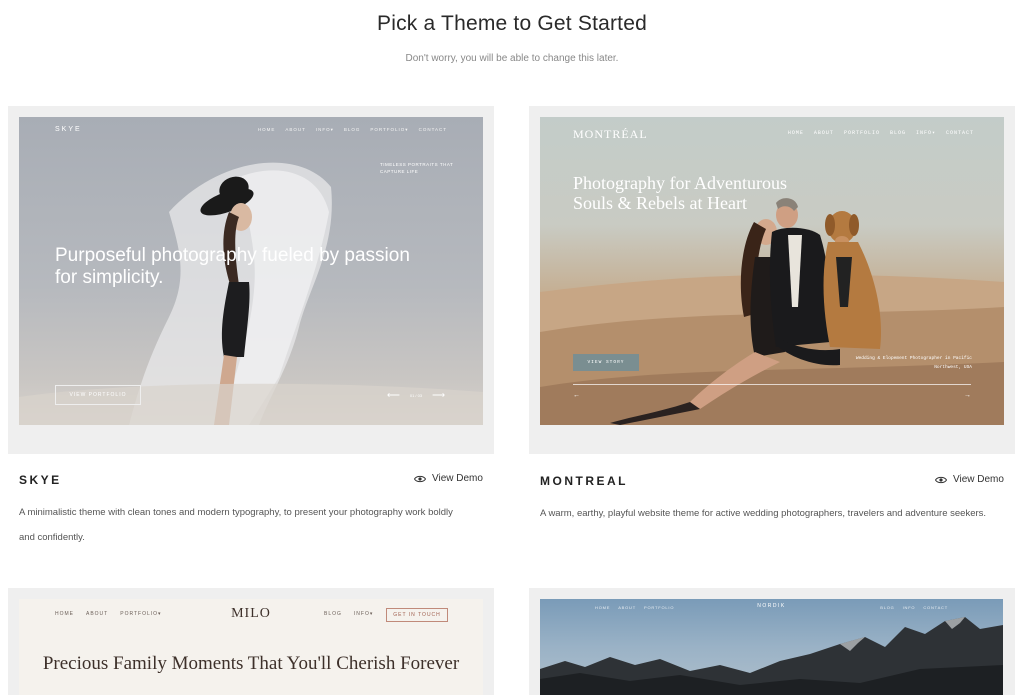 This screenshot has width=1024, height=695. I want to click on nordik-preview-nav-right: BLOG INFO CONTACT, so click(914, 607).